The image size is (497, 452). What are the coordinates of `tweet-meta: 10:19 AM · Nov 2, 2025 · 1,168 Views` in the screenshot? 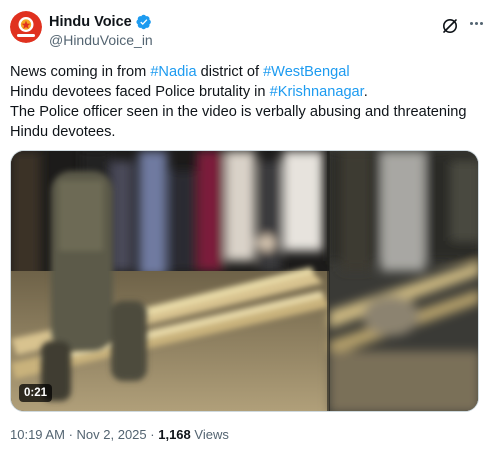 It's located at (119, 435).